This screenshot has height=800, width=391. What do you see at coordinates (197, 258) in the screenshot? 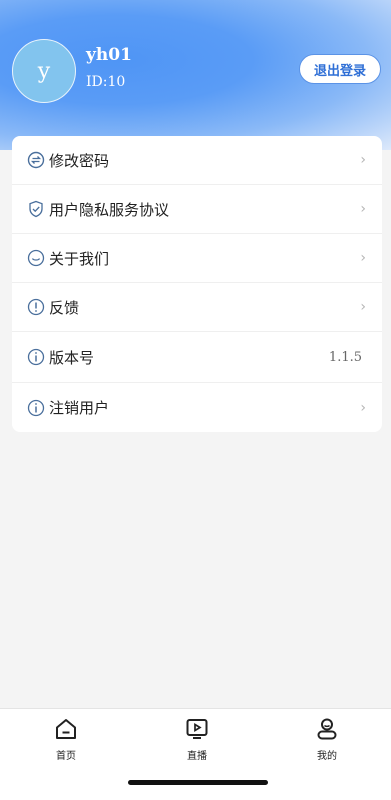
I see `menu-item-about: 关于我们 ›` at bounding box center [197, 258].